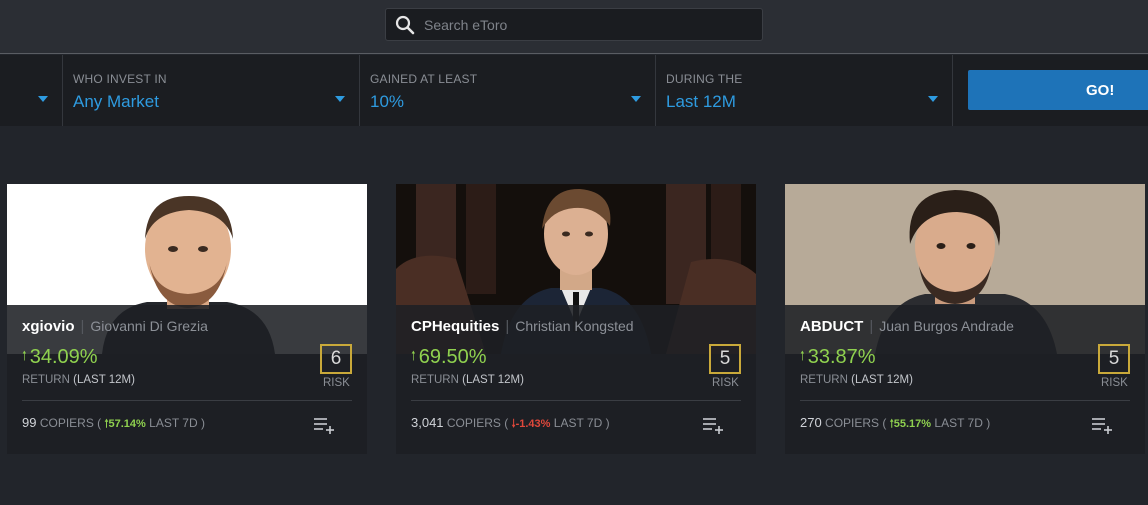 This screenshot has height=505, width=1148. I want to click on investor-username: xgiovio, so click(48, 326).